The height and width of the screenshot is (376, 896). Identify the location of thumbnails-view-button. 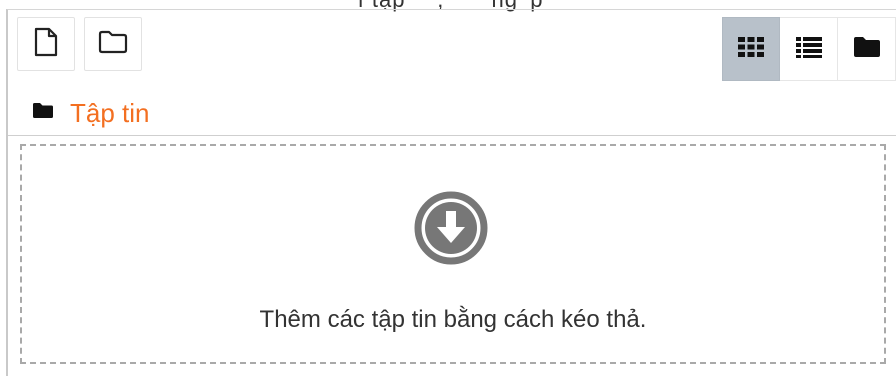
(751, 49).